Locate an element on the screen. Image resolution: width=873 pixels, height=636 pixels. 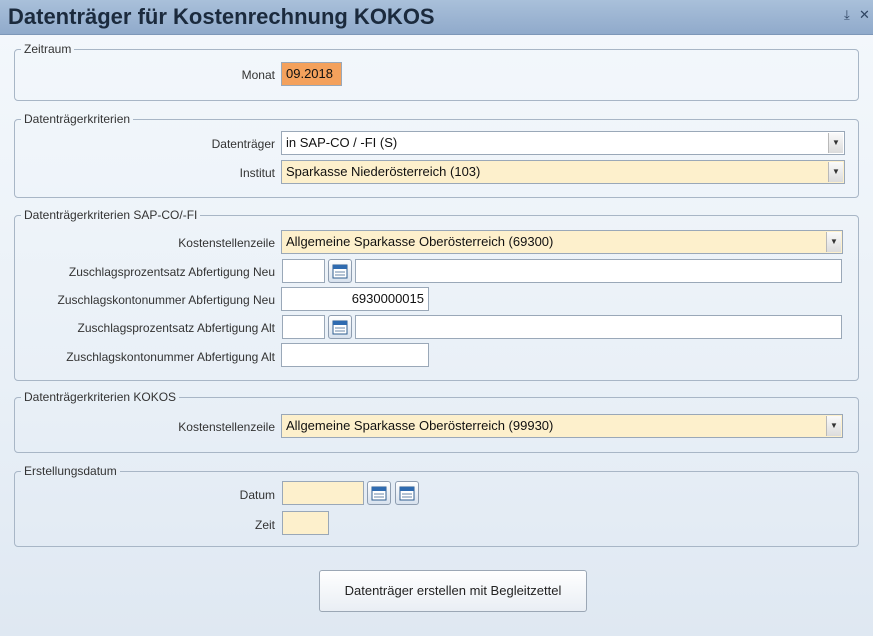
minimize-icon: ⤓ is located at coordinates (847, 15).